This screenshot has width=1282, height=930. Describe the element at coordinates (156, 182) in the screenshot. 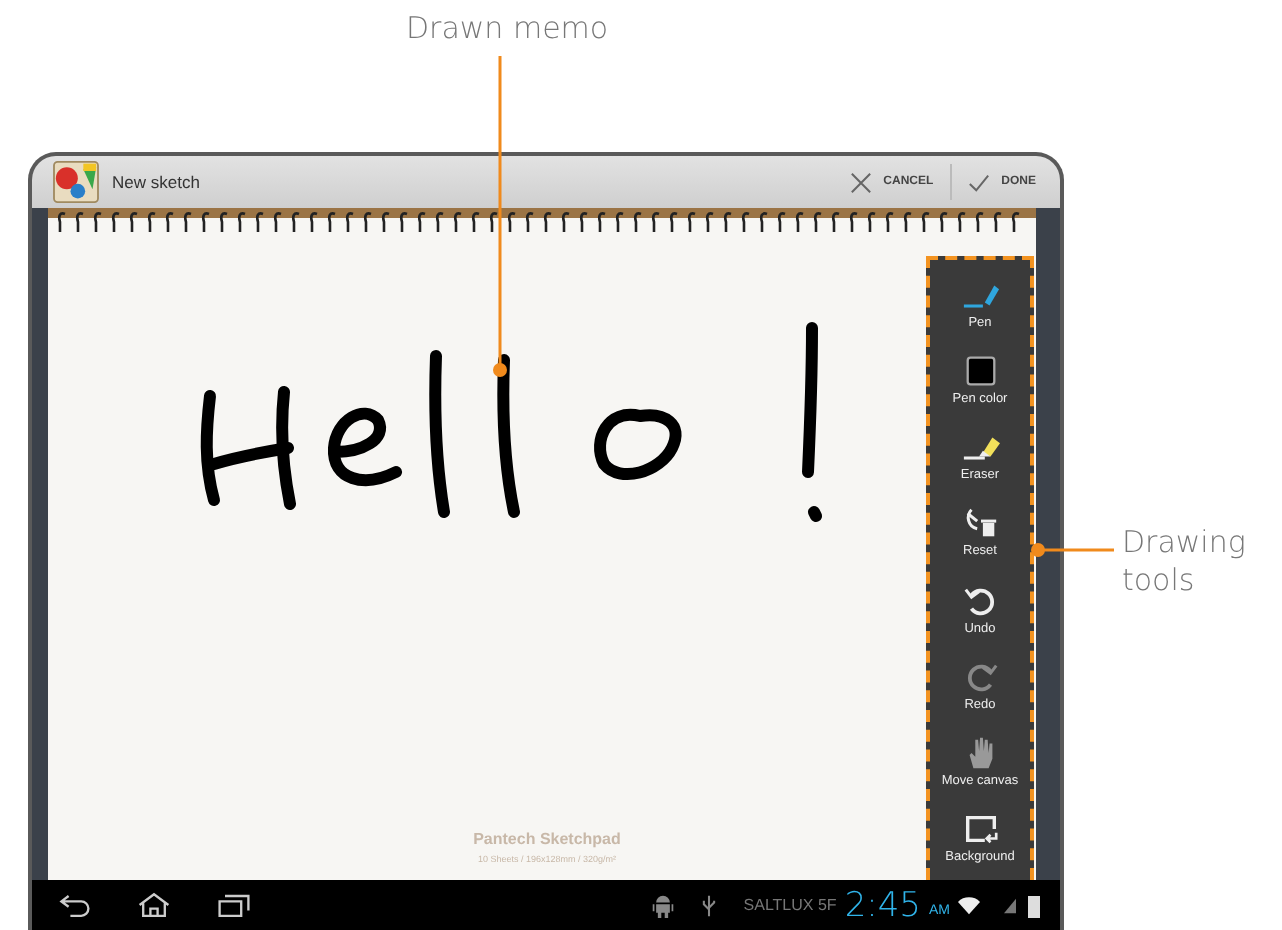

I see `app-title: New sketch` at that location.